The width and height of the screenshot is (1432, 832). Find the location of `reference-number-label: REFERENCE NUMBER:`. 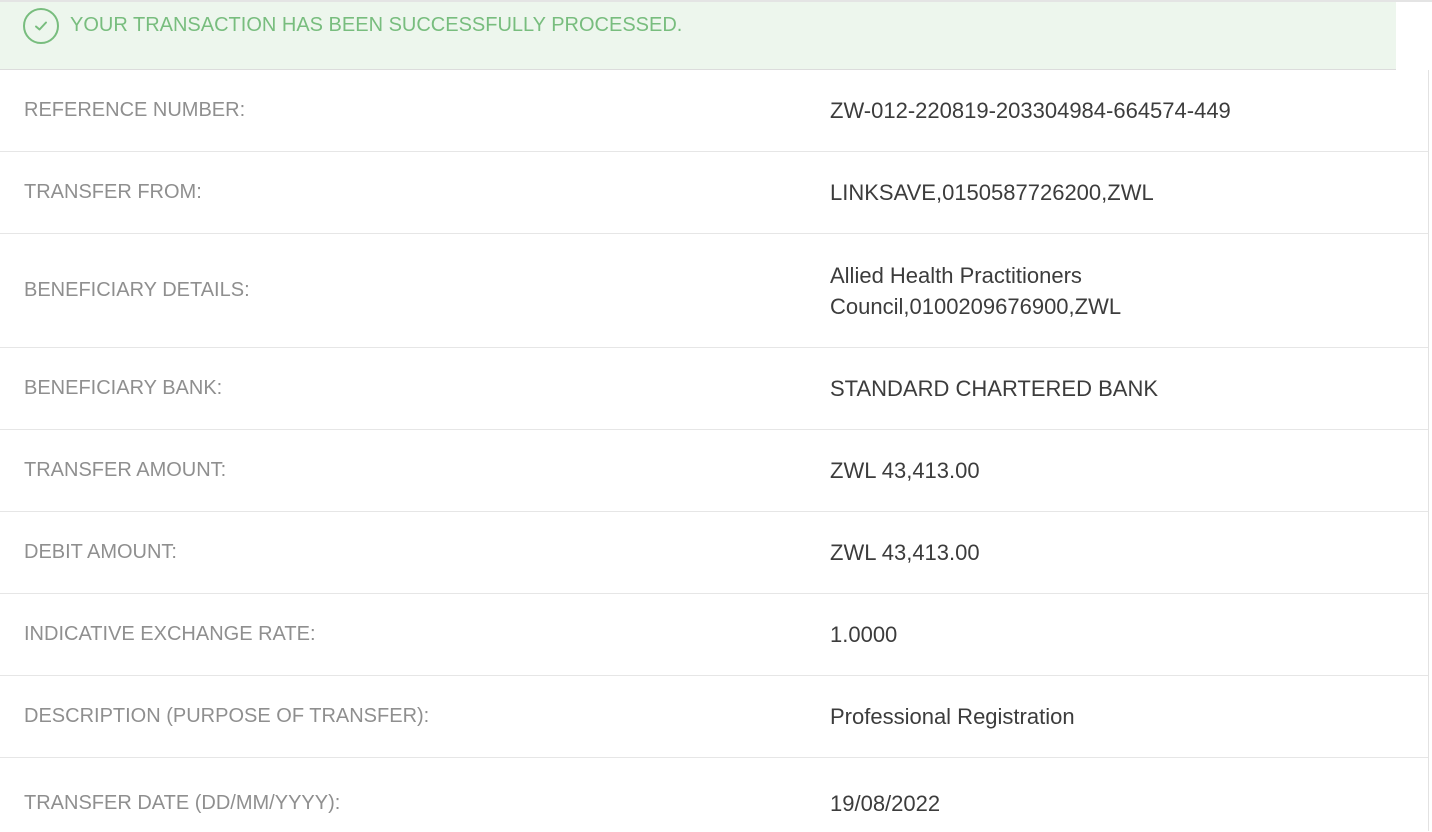

reference-number-label: REFERENCE NUMBER: is located at coordinates (135, 110).